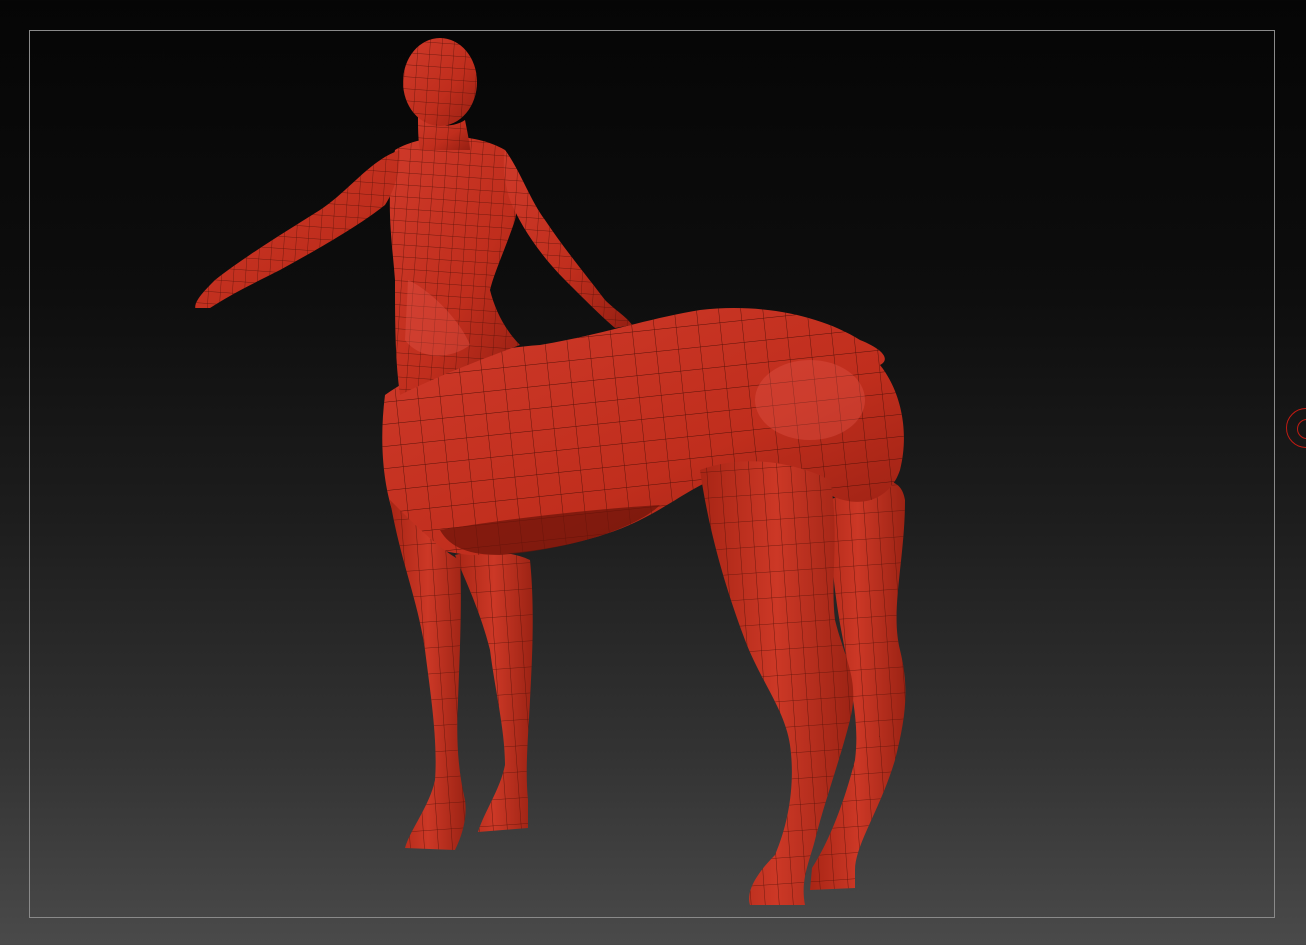 This screenshot has width=1306, height=945. What do you see at coordinates (297, 229) in the screenshot?
I see `left-arm` at bounding box center [297, 229].